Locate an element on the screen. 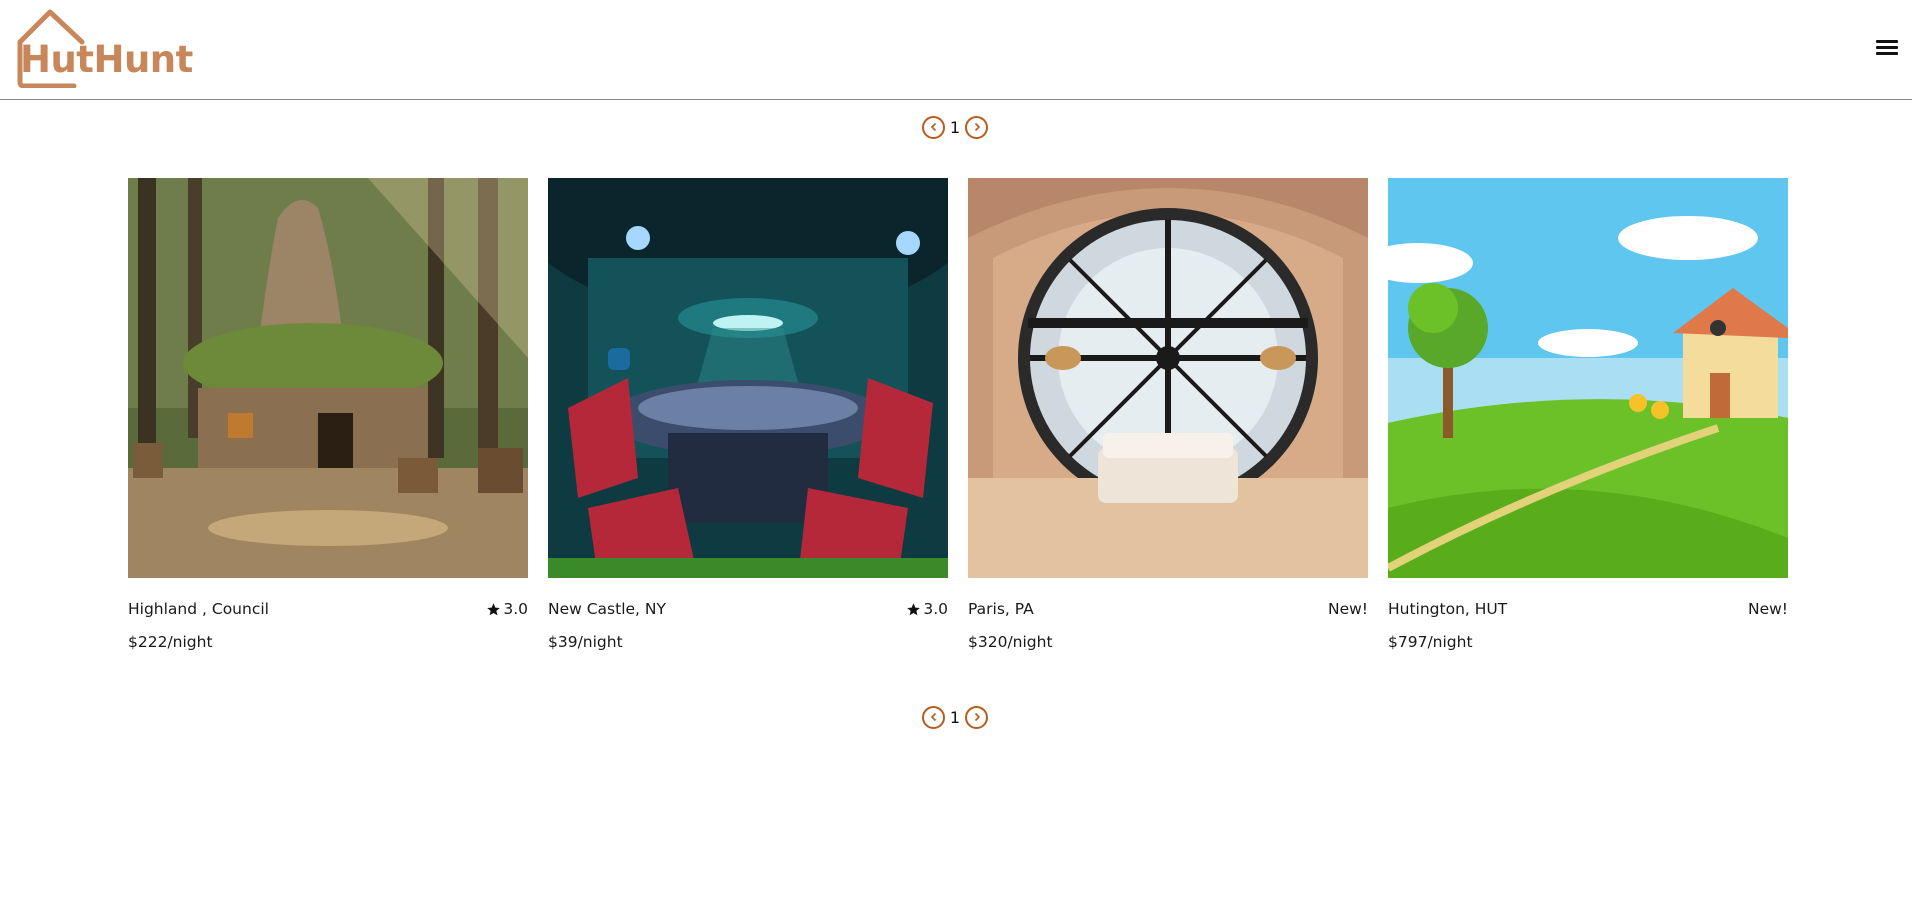  listing-location: Paris, PA is located at coordinates (1001, 609).